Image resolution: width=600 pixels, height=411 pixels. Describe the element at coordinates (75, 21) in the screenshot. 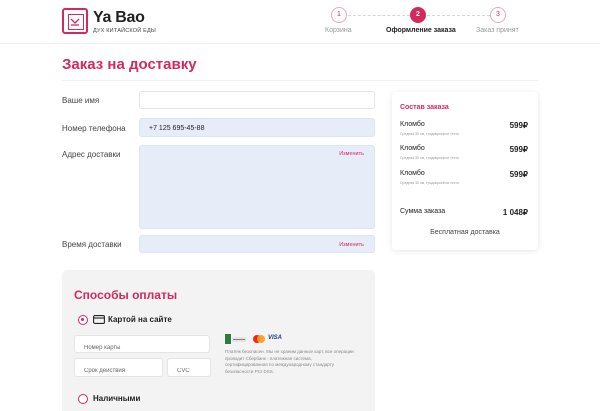

I see `logo-icon` at that location.